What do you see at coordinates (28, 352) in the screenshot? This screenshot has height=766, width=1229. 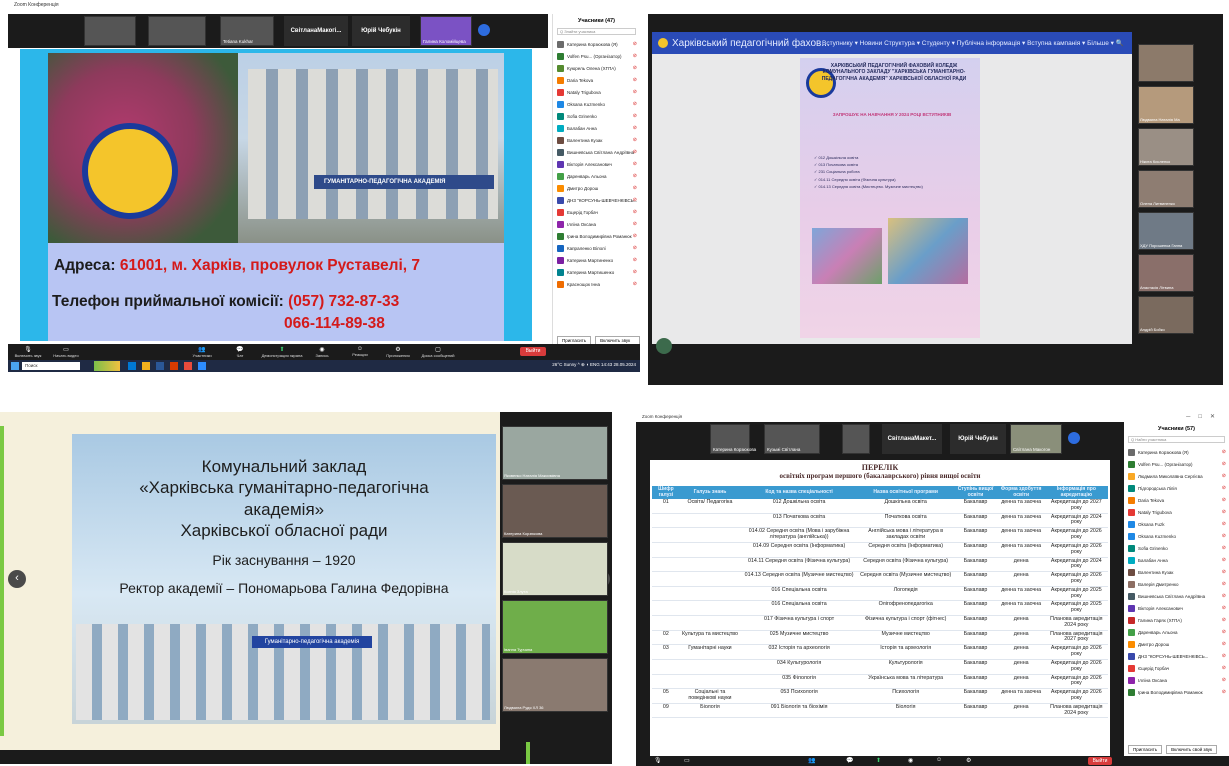 I see `mic-button: 🎙 Включить звук` at bounding box center [28, 352].